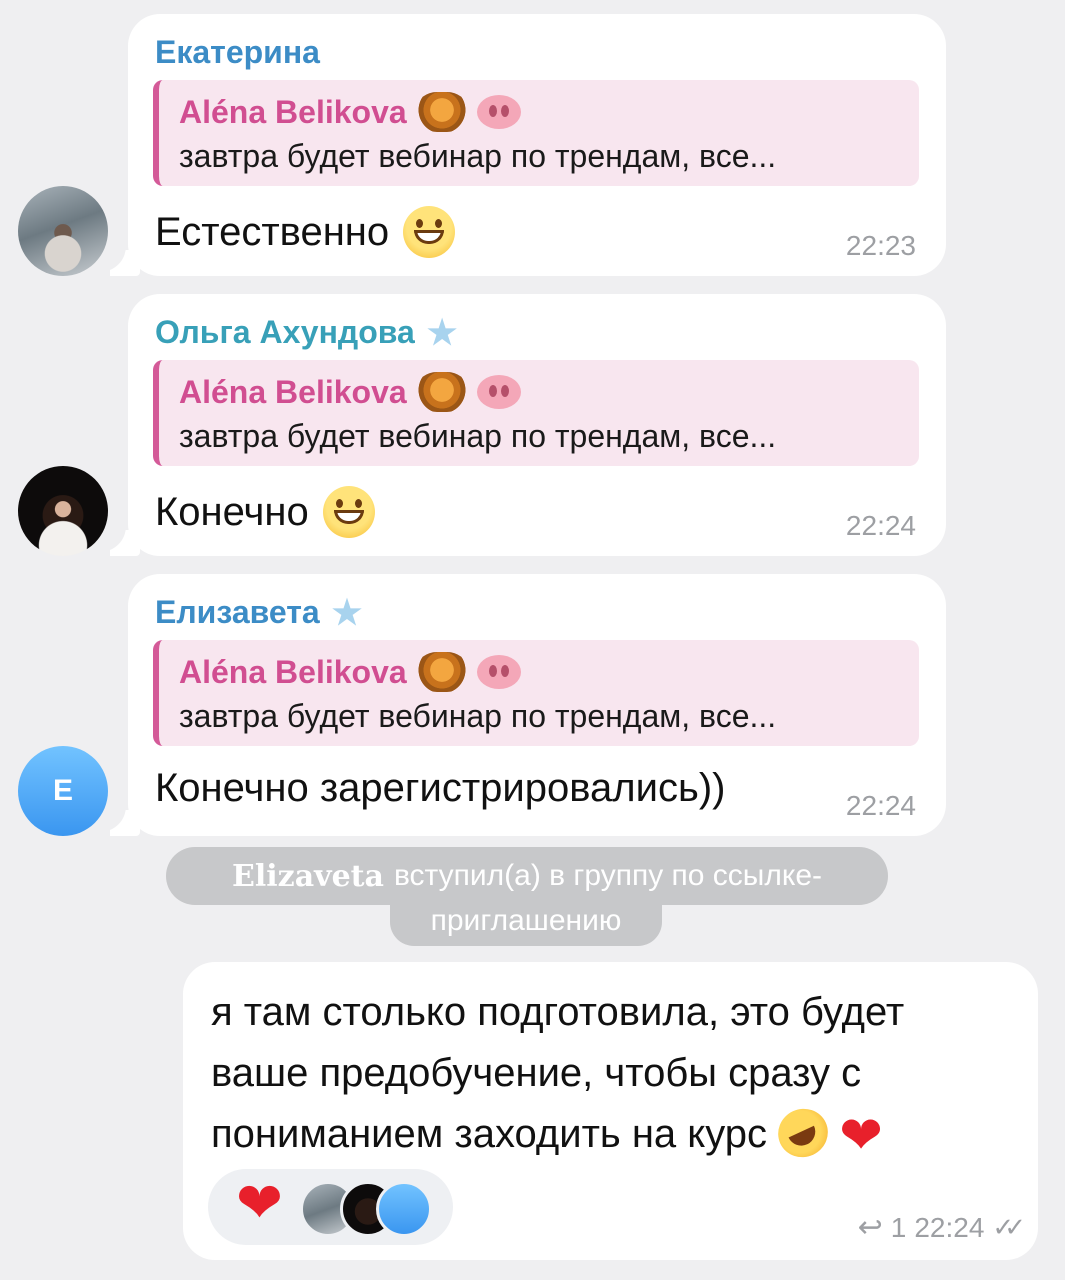  I want to click on message-text: Конечно, so click(232, 511).